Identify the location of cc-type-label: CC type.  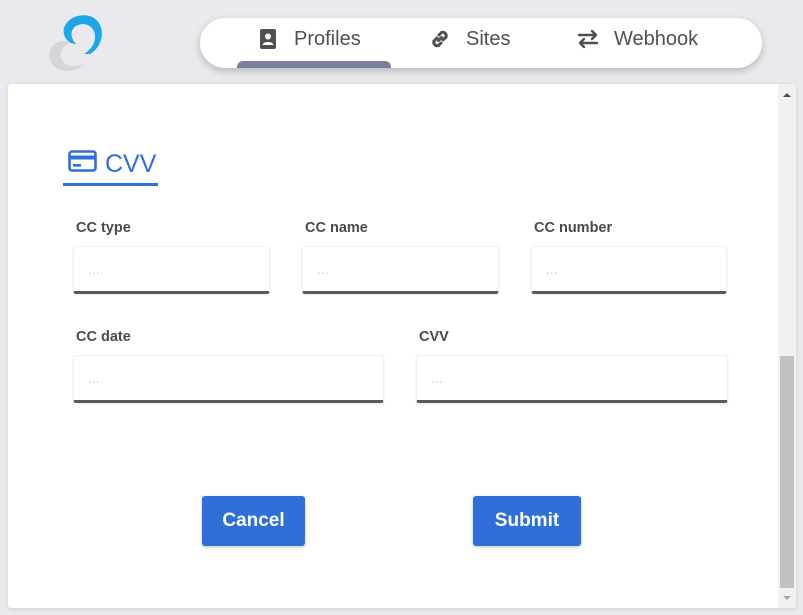
(103, 228).